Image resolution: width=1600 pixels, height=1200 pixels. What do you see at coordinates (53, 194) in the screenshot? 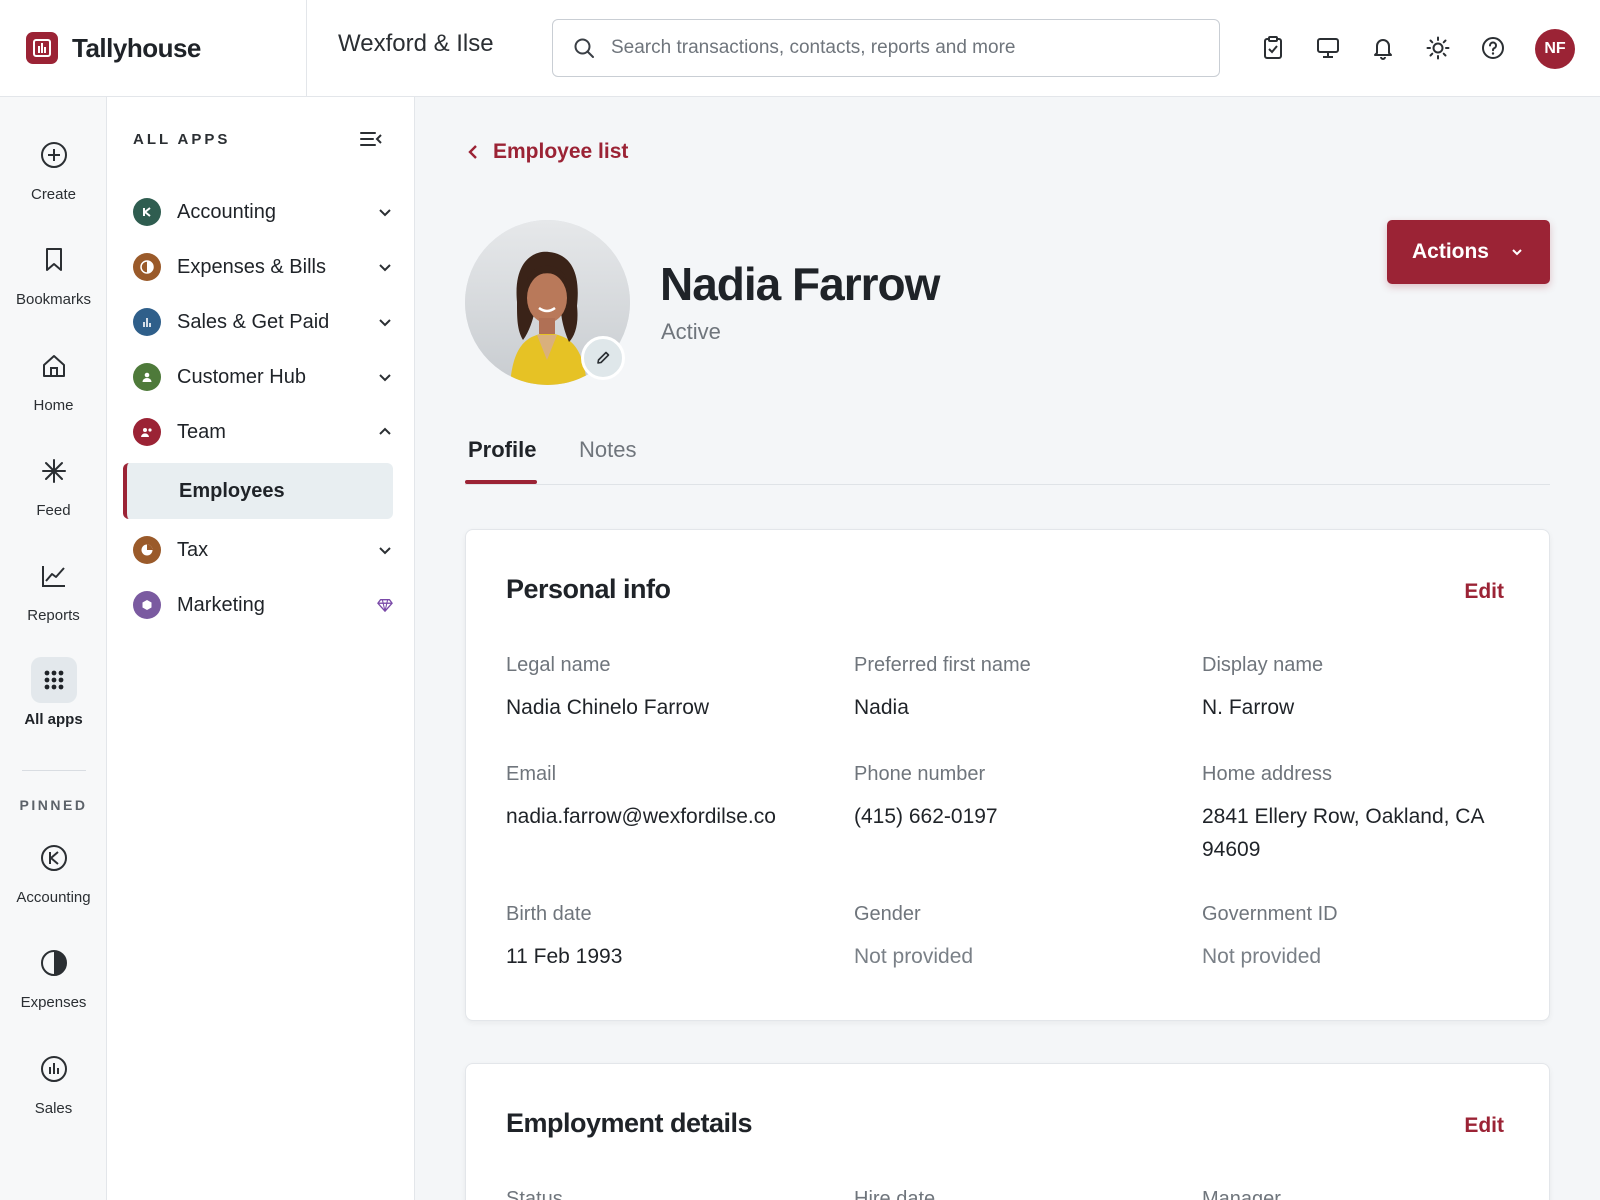
I see `rail-label: Create` at bounding box center [53, 194].